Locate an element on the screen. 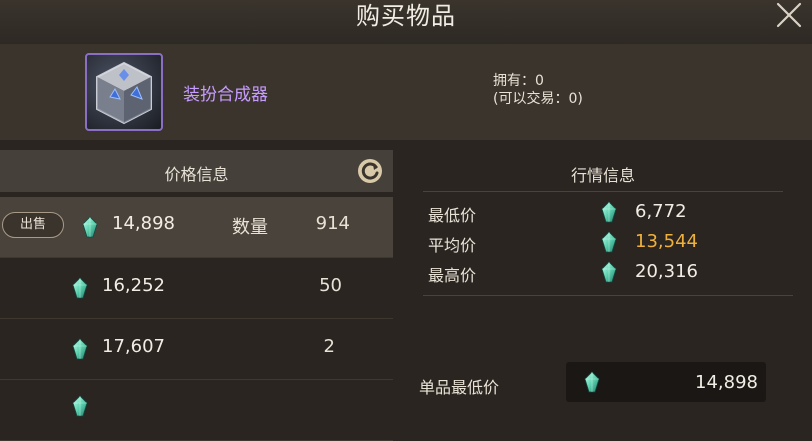 This screenshot has width=812, height=441. ownership-info: 拥有：0 (可以交易：0) is located at coordinates (538, 90).